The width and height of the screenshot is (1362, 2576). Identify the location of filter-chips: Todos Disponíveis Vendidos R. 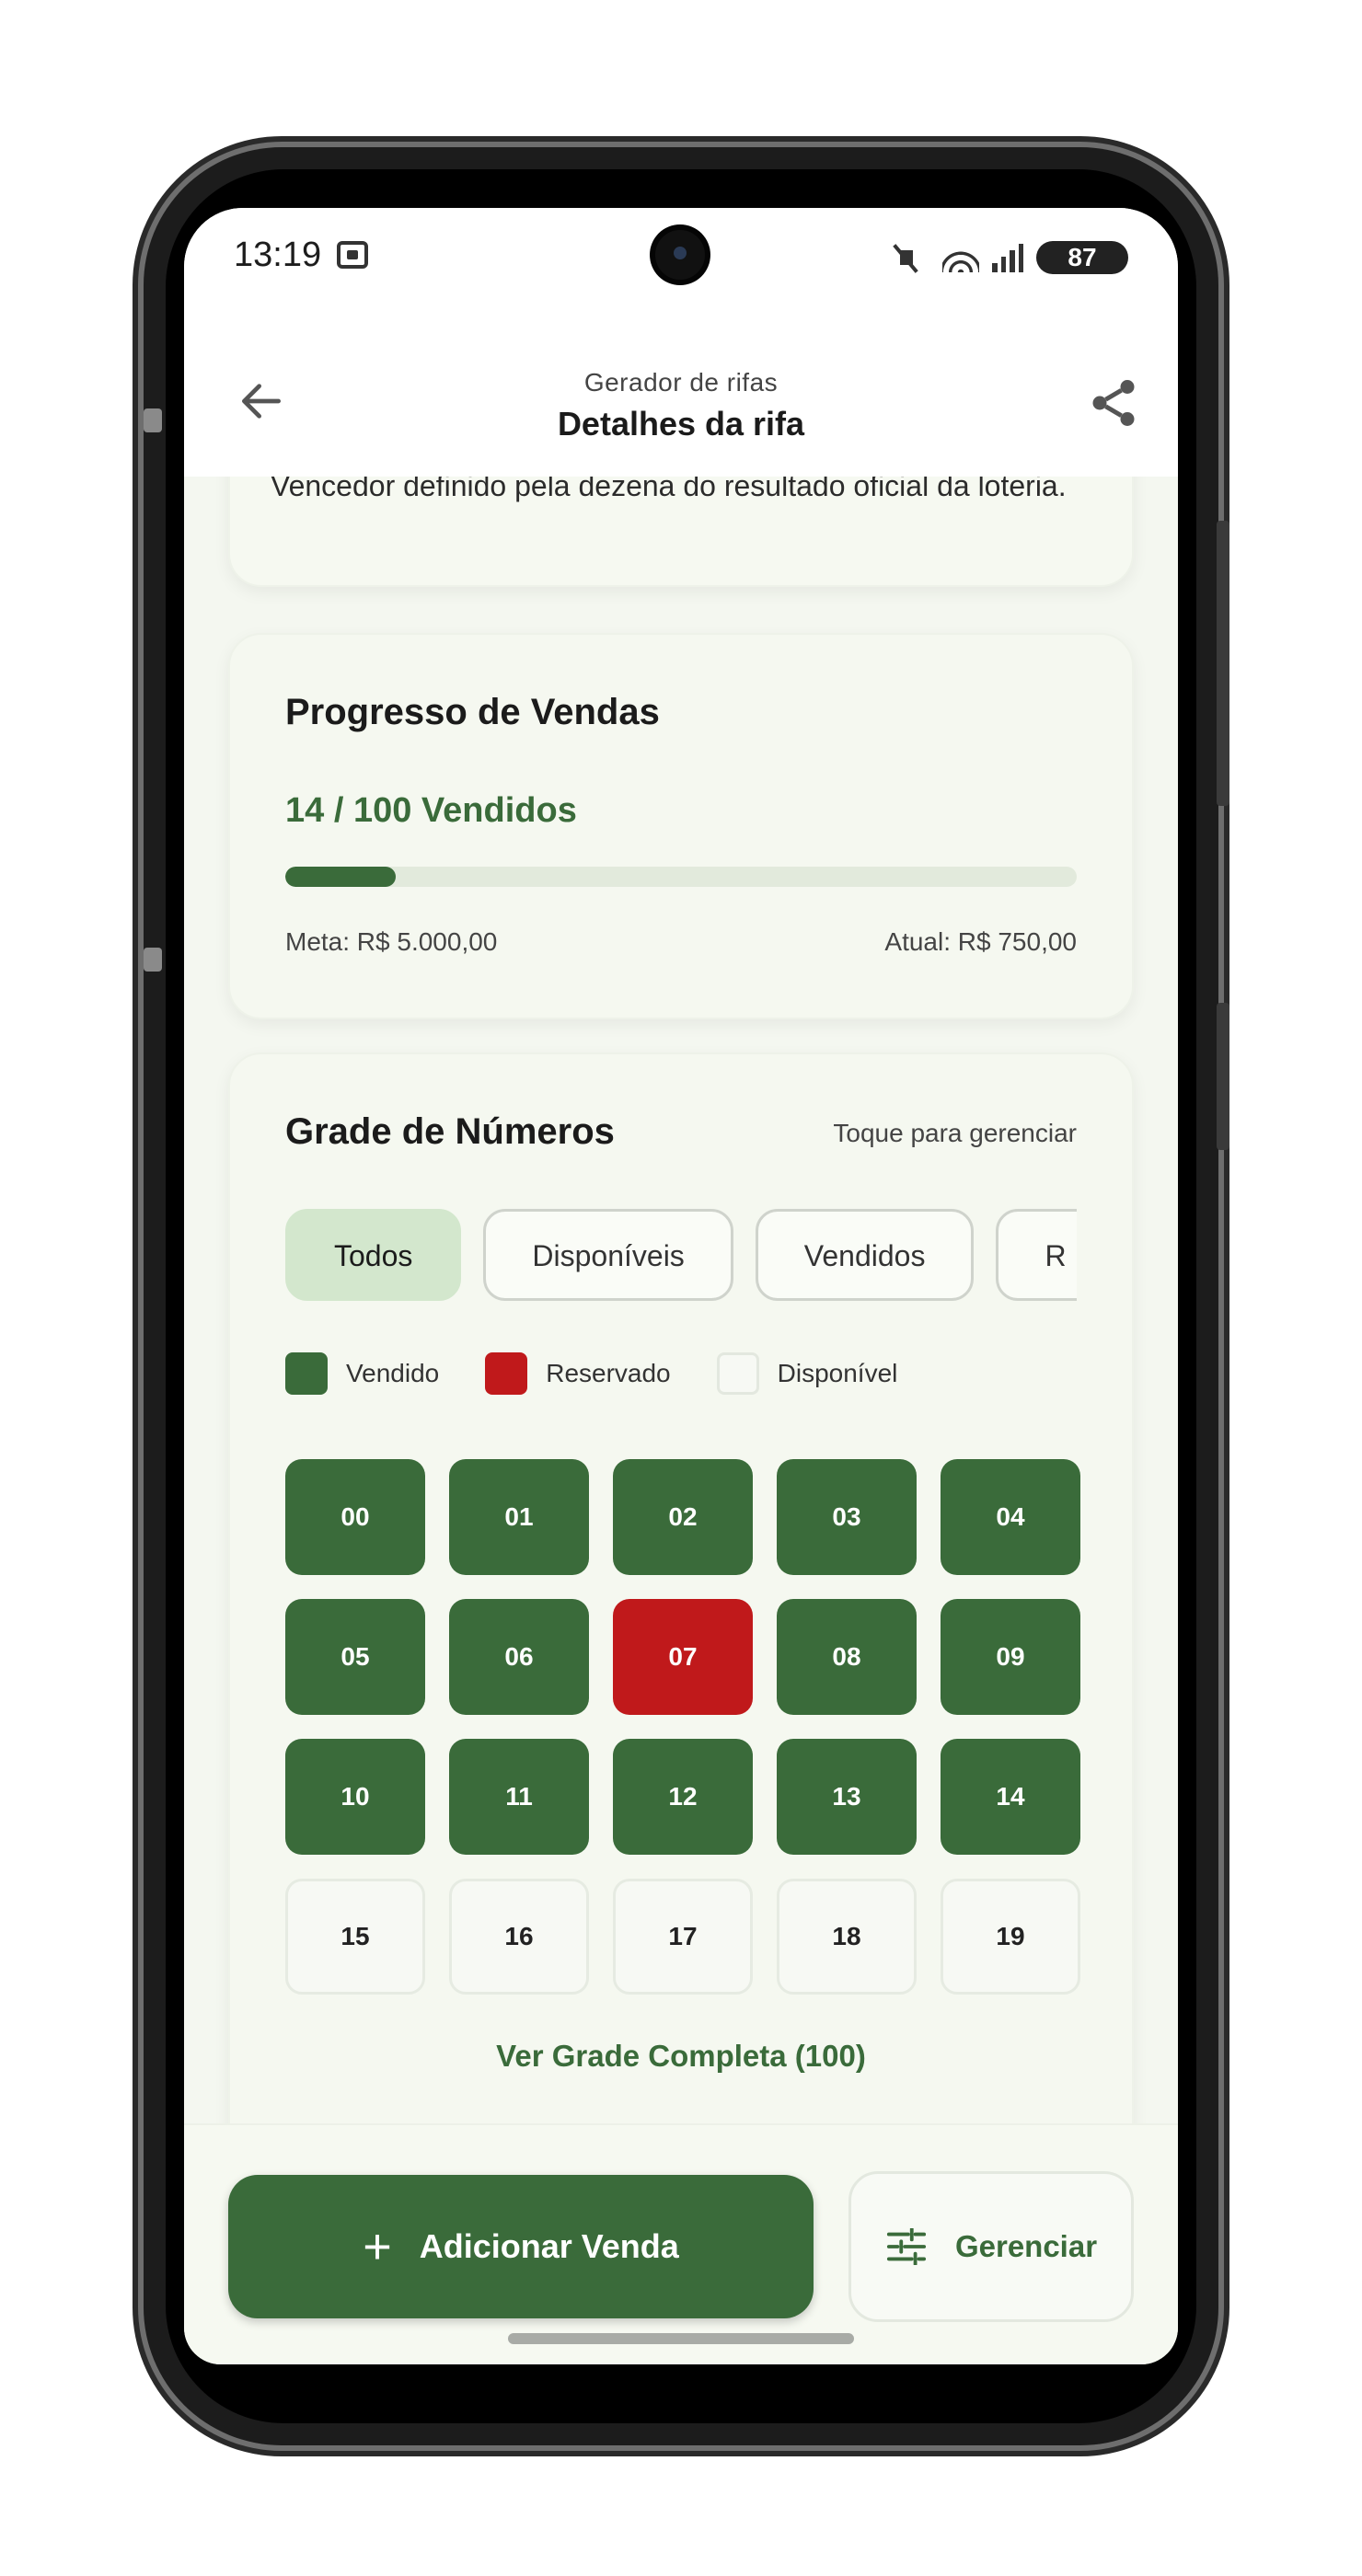
(681, 1257).